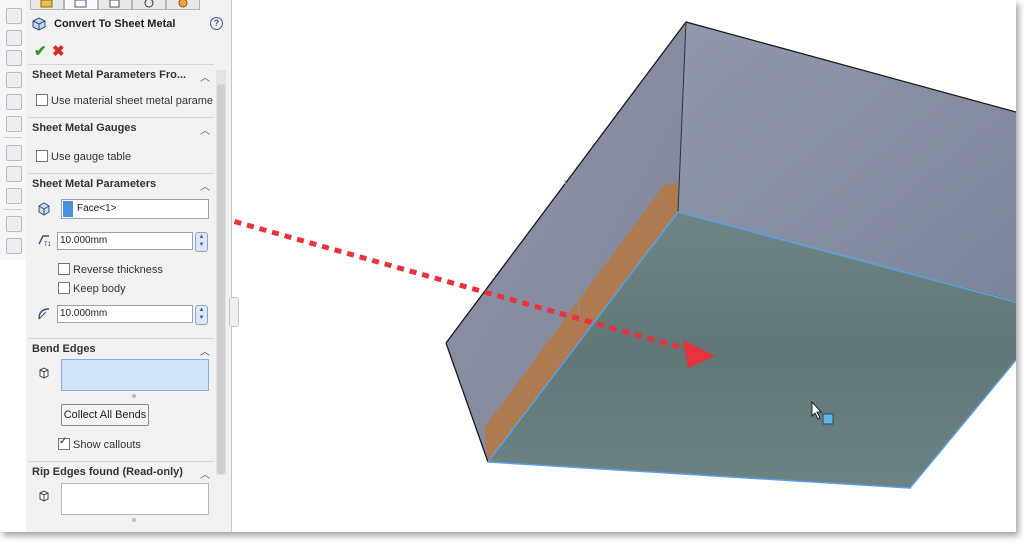 The height and width of the screenshot is (544, 1024). I want to click on keep-body-checkbox: Keep body, so click(92, 288).